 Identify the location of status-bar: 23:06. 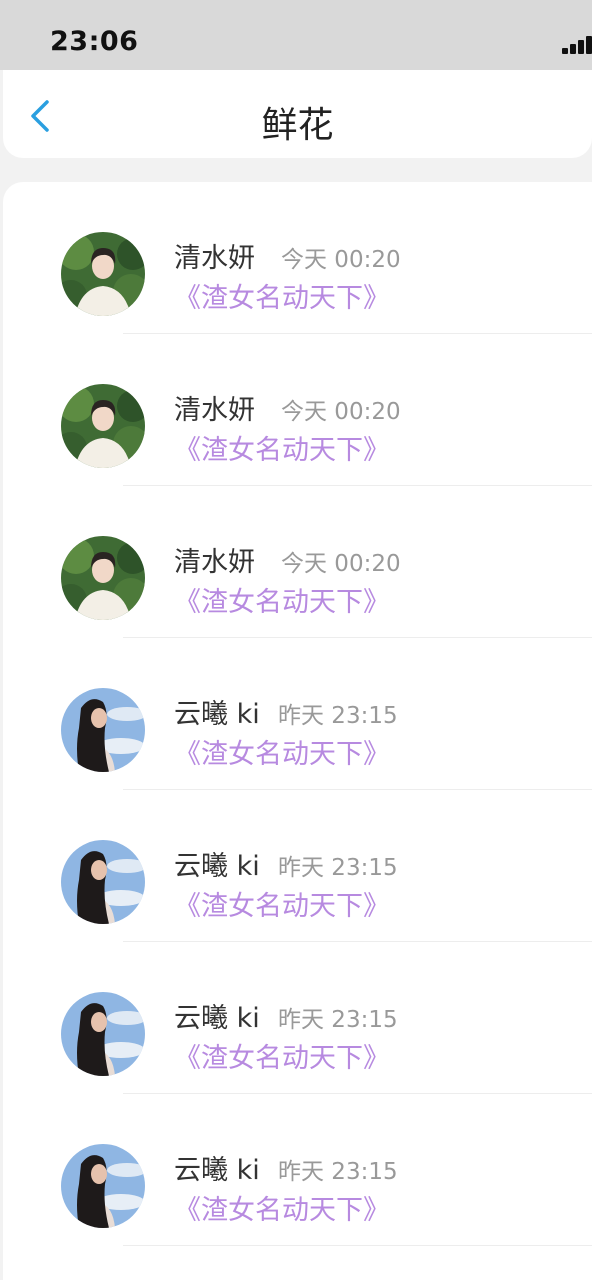
(296, 35).